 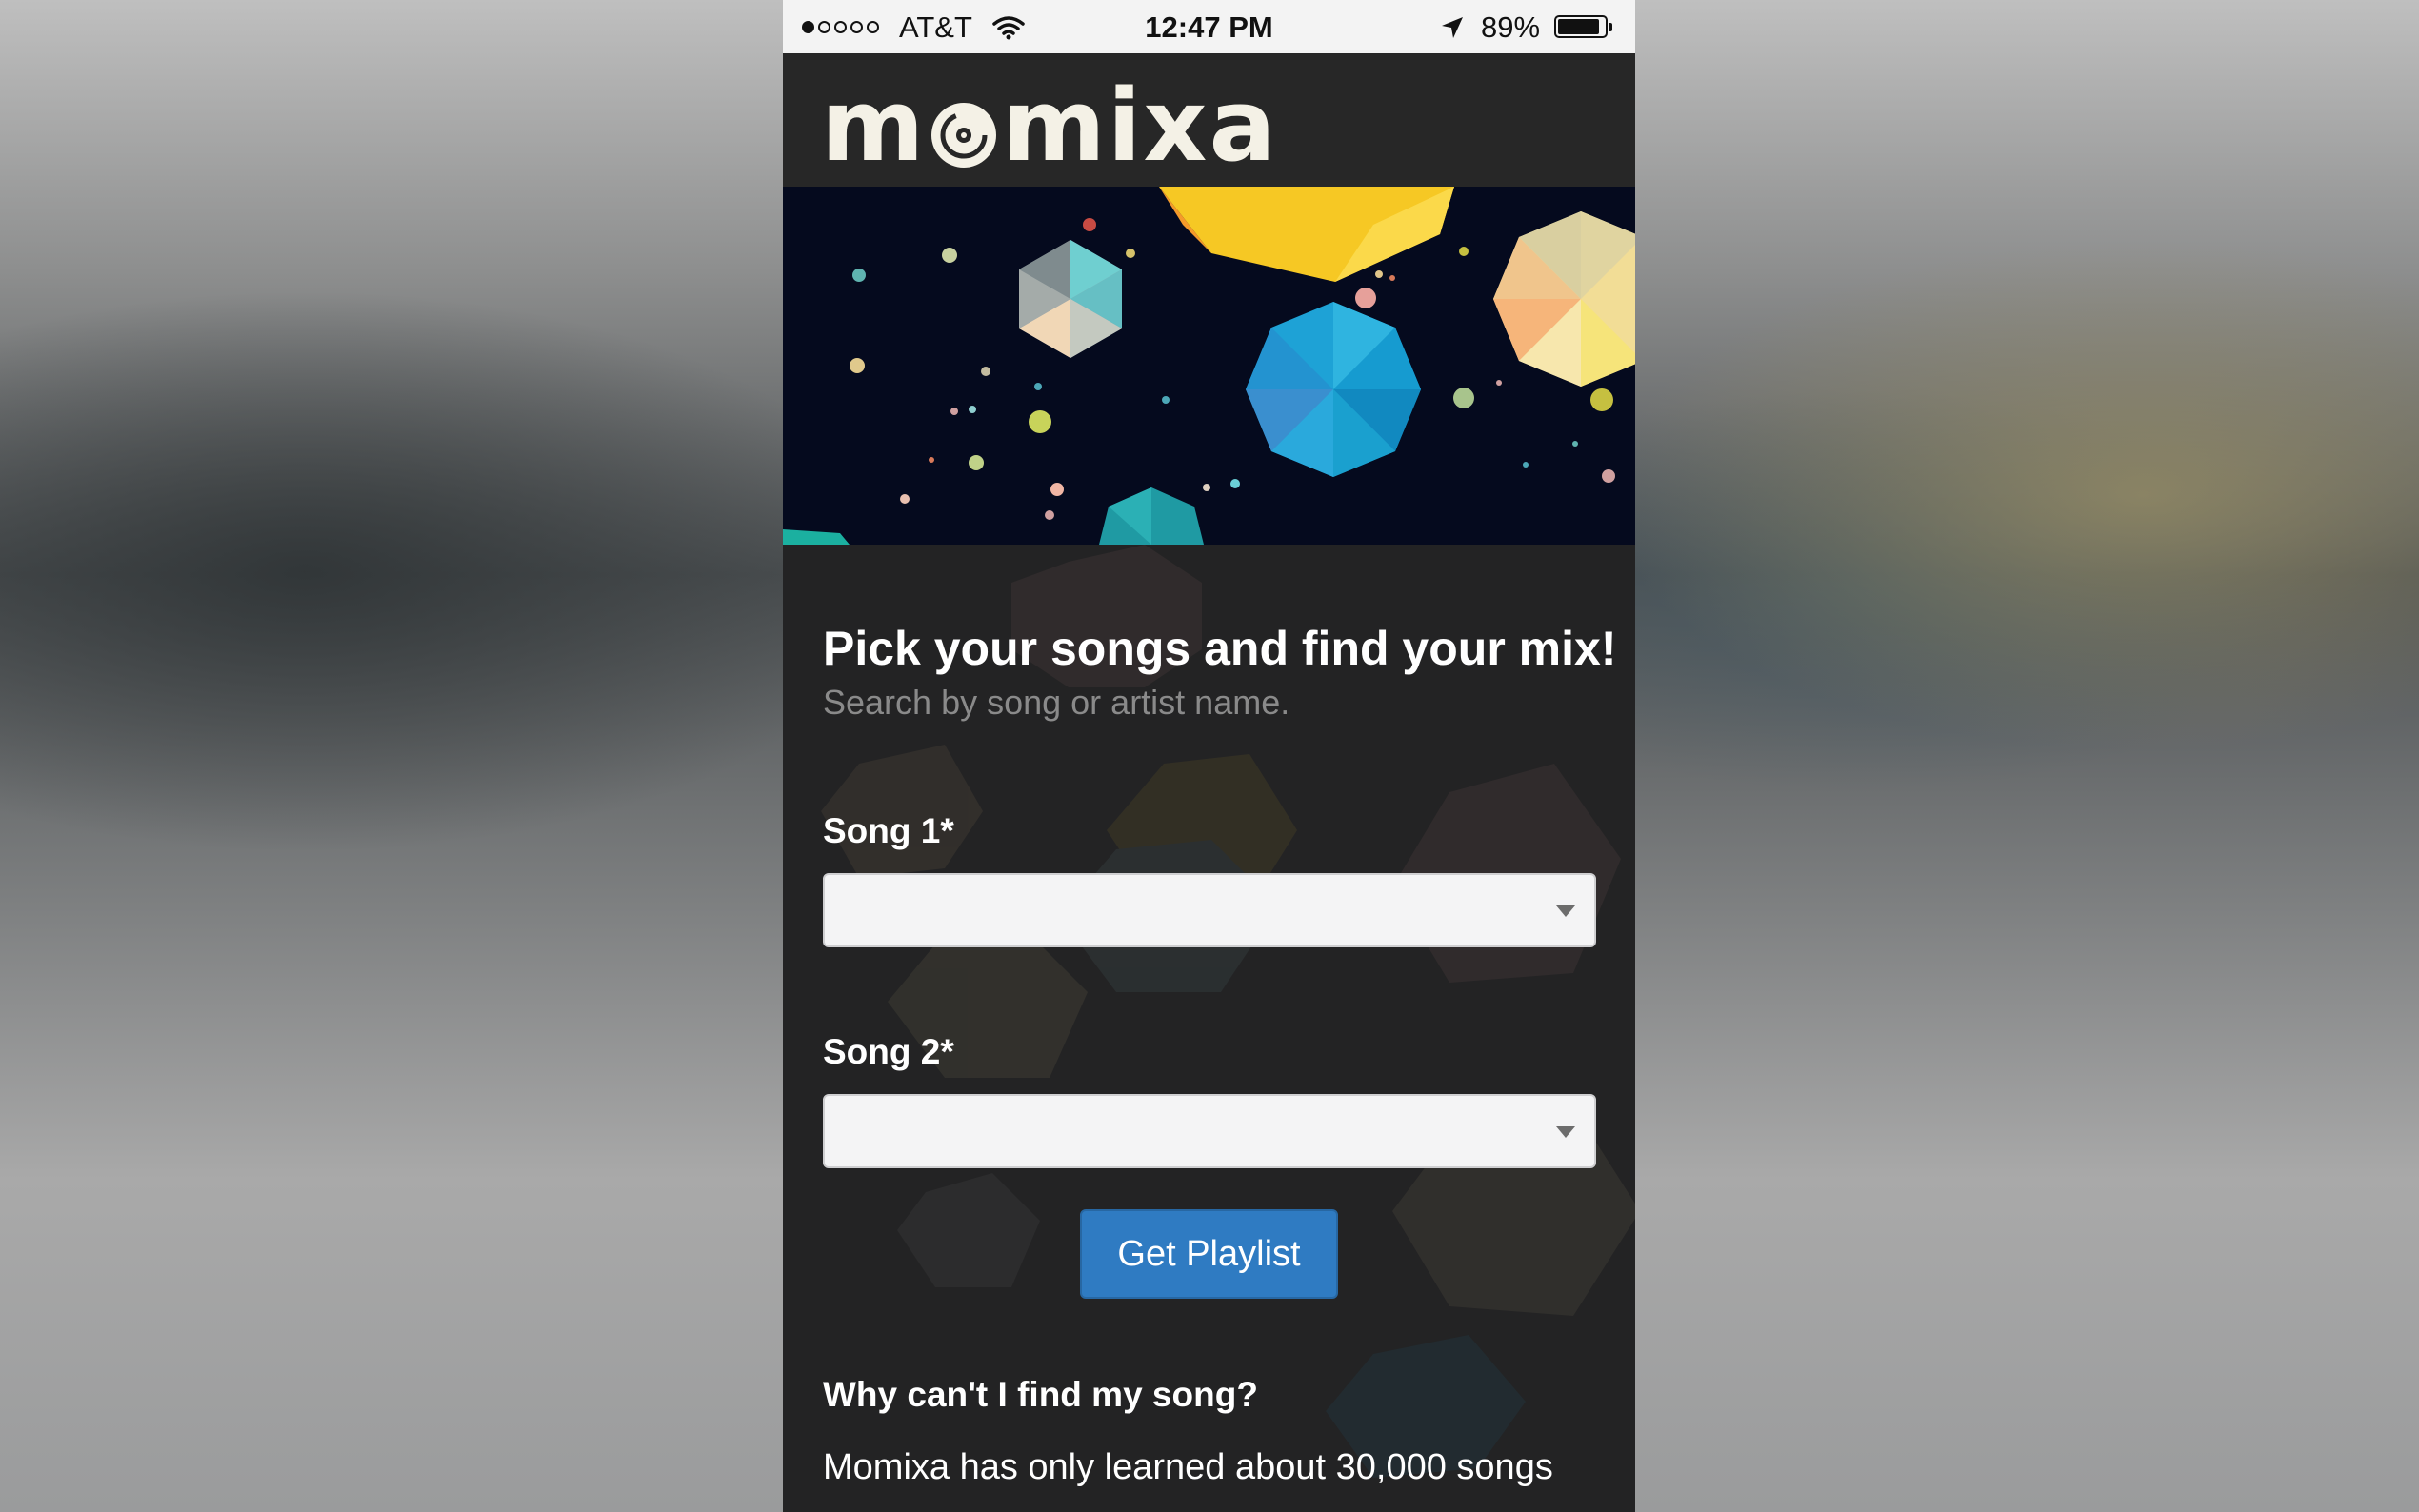 What do you see at coordinates (816, 537) in the screenshot?
I see `corner-gem-shape` at bounding box center [816, 537].